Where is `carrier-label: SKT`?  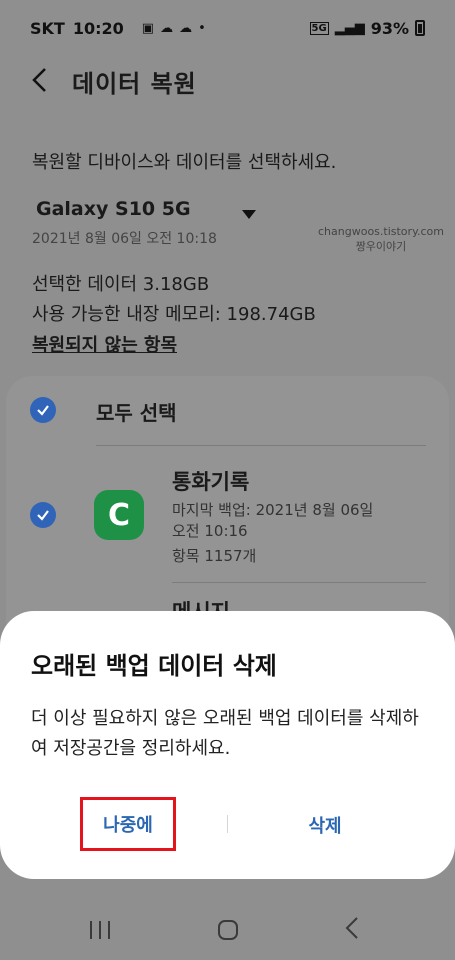 carrier-label: SKT is located at coordinates (47, 28).